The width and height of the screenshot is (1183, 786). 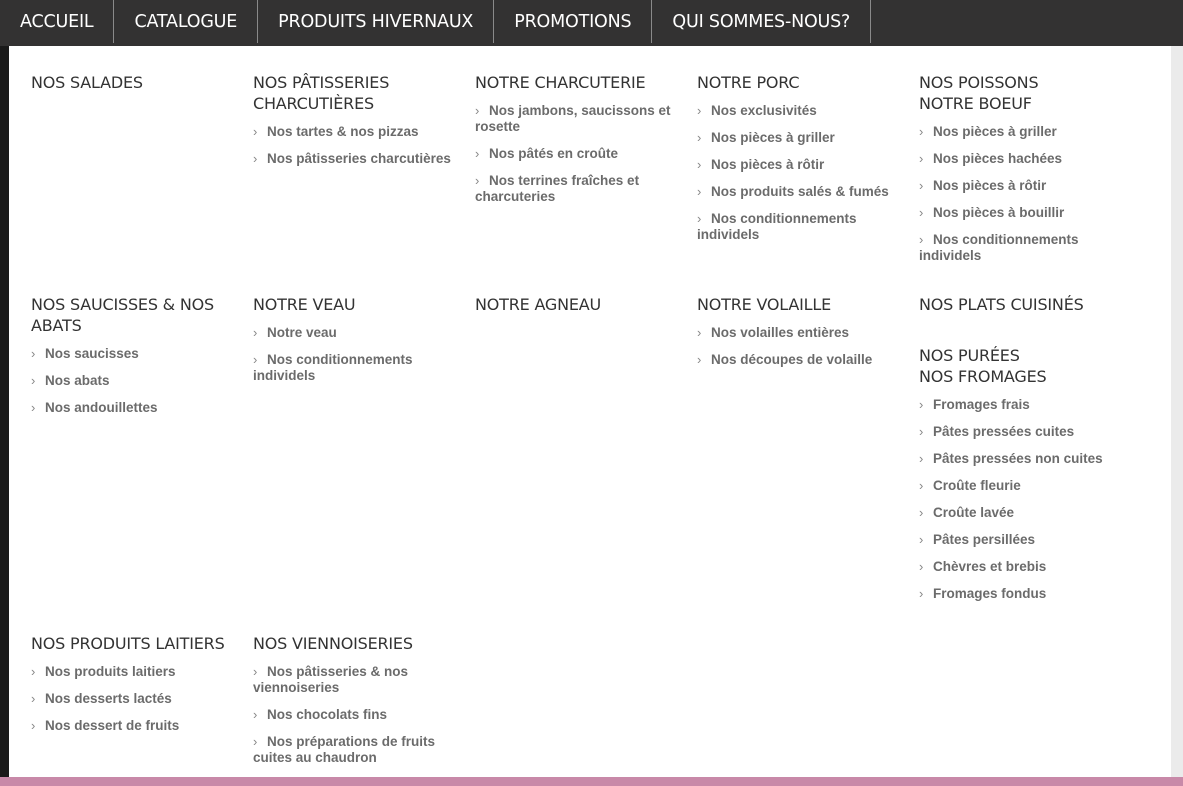 I want to click on menu-link-item: › Fromages frais, so click(x=1021, y=405).